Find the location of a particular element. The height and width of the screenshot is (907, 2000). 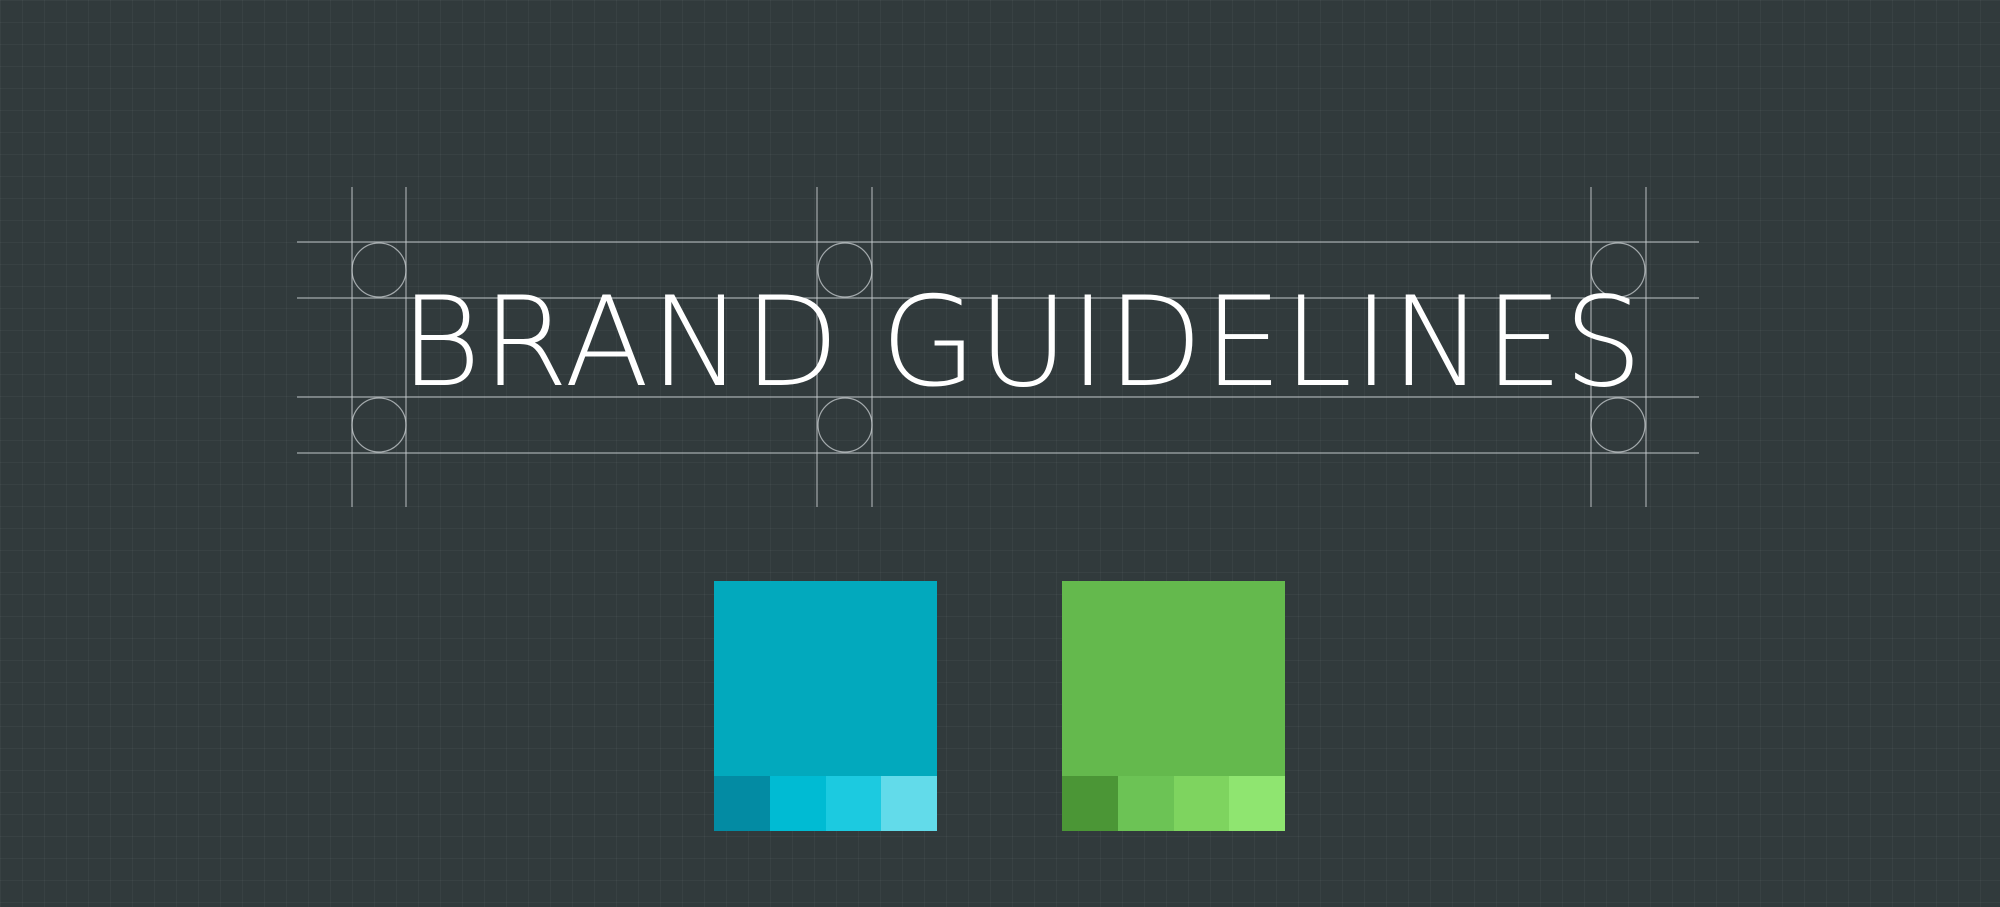

swatch-primary-main is located at coordinates (825, 678).